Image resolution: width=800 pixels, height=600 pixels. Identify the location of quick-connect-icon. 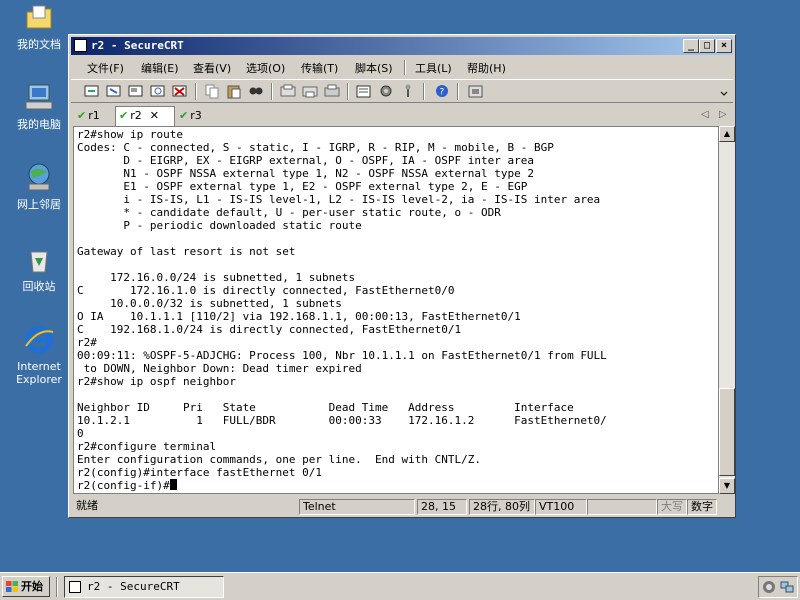
(114, 91).